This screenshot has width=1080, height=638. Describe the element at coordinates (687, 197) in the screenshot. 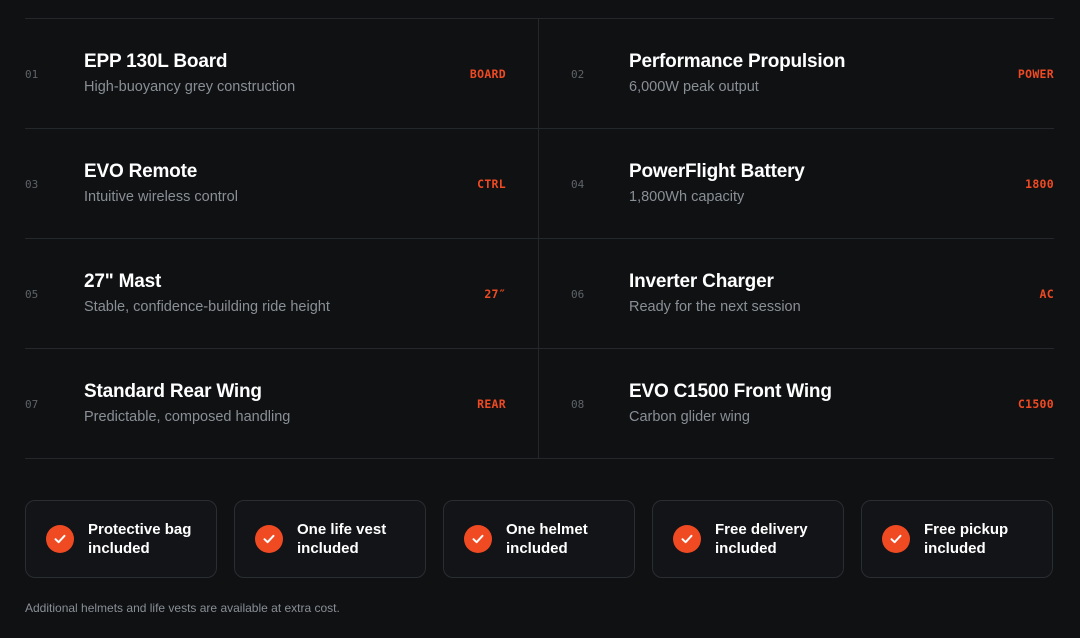

I see `spec-subtitle: 1,800Wh capacity` at that location.